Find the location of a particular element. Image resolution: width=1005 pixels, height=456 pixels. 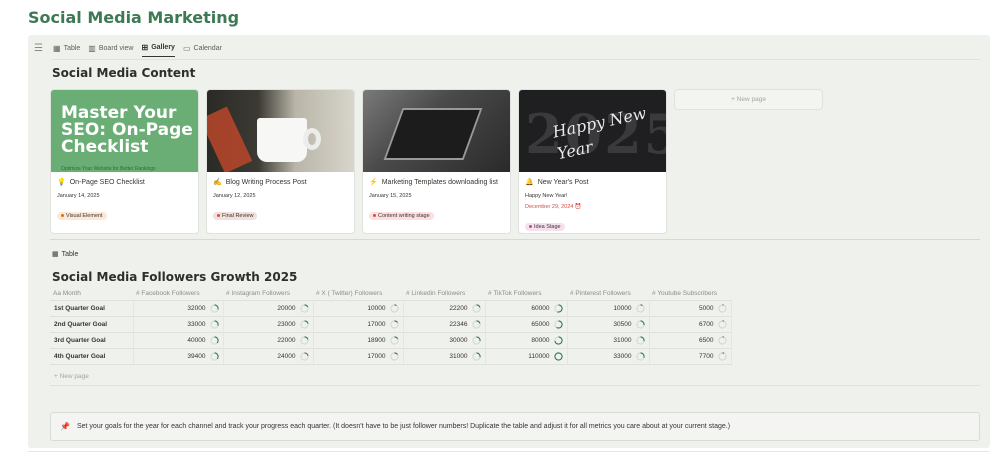

view-tabs: ▦ Table ▥ Board view ⊞ Gallery ▭ Calendar is located at coordinates (137, 49).